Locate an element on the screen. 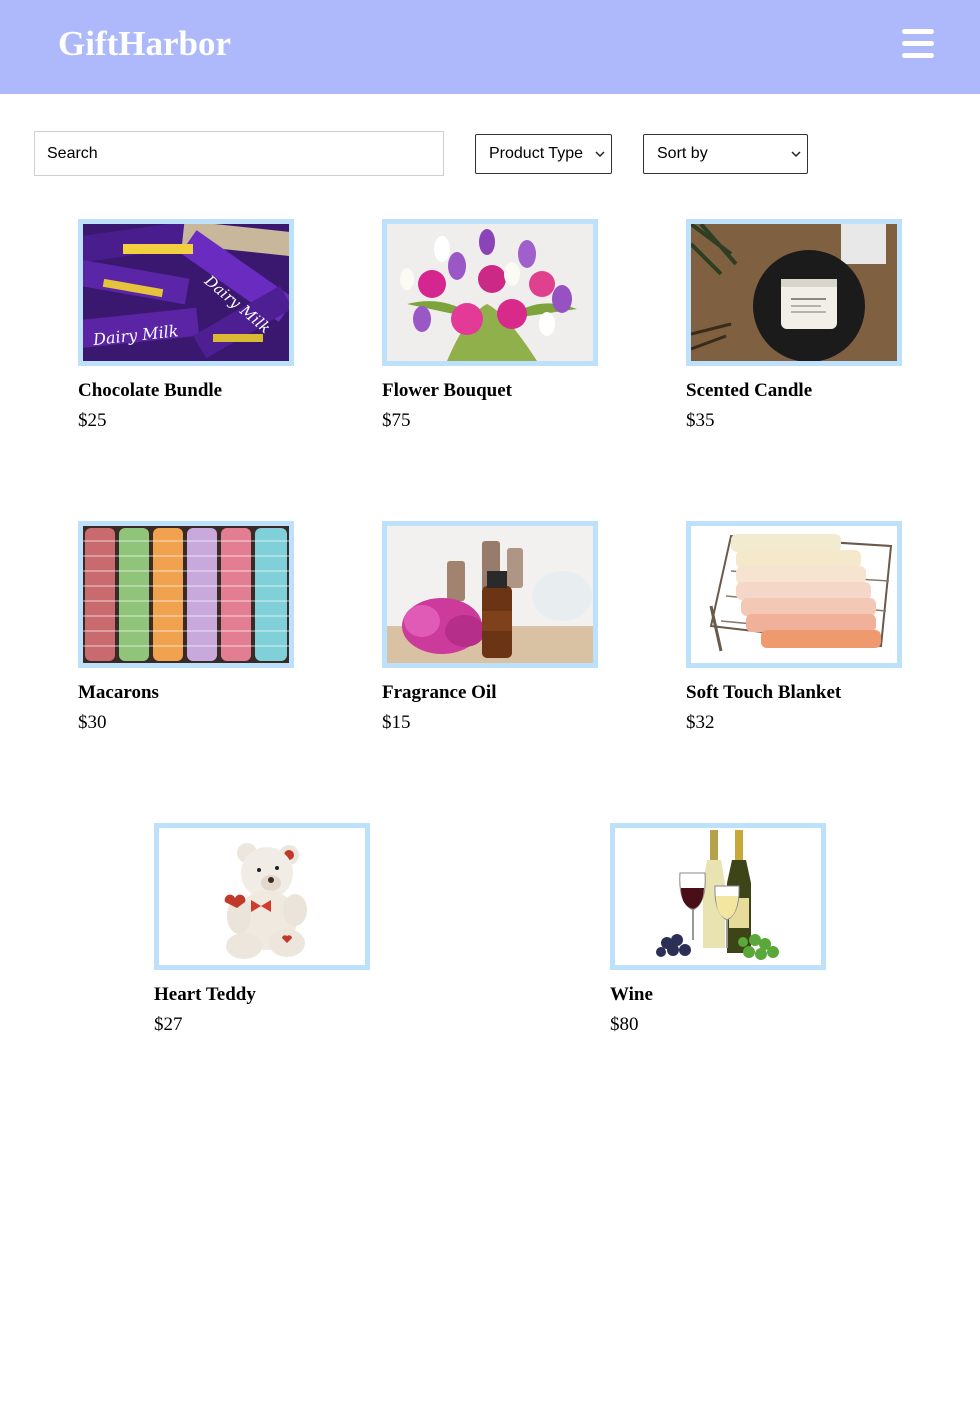  fragrance-oil-image is located at coordinates (490, 594).